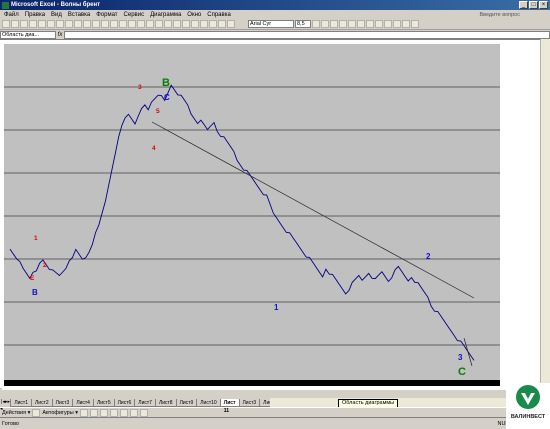 Image resolution: width=550 pixels, height=429 pixels. What do you see at coordinates (60, 35) in the screenshot?
I see `fx-icon: fx` at bounding box center [60, 35].